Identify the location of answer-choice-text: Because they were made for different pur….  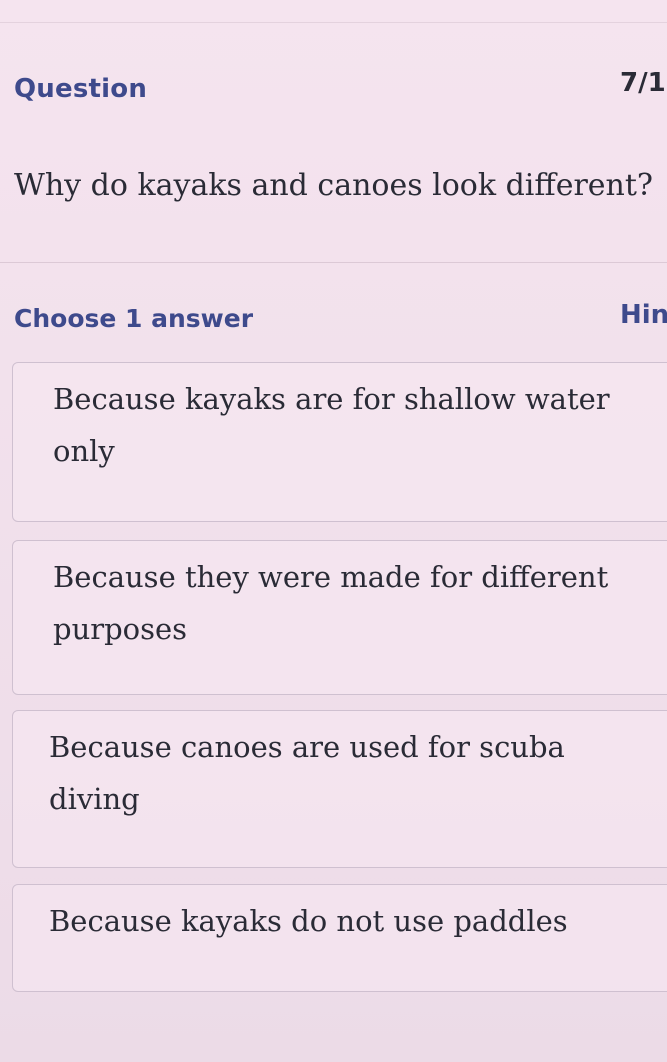
(331, 603).